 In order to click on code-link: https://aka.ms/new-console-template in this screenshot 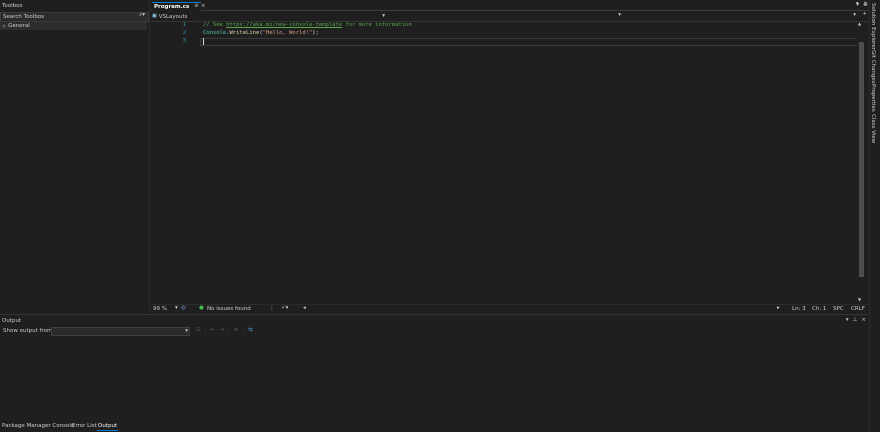, I will do `click(284, 25)`.